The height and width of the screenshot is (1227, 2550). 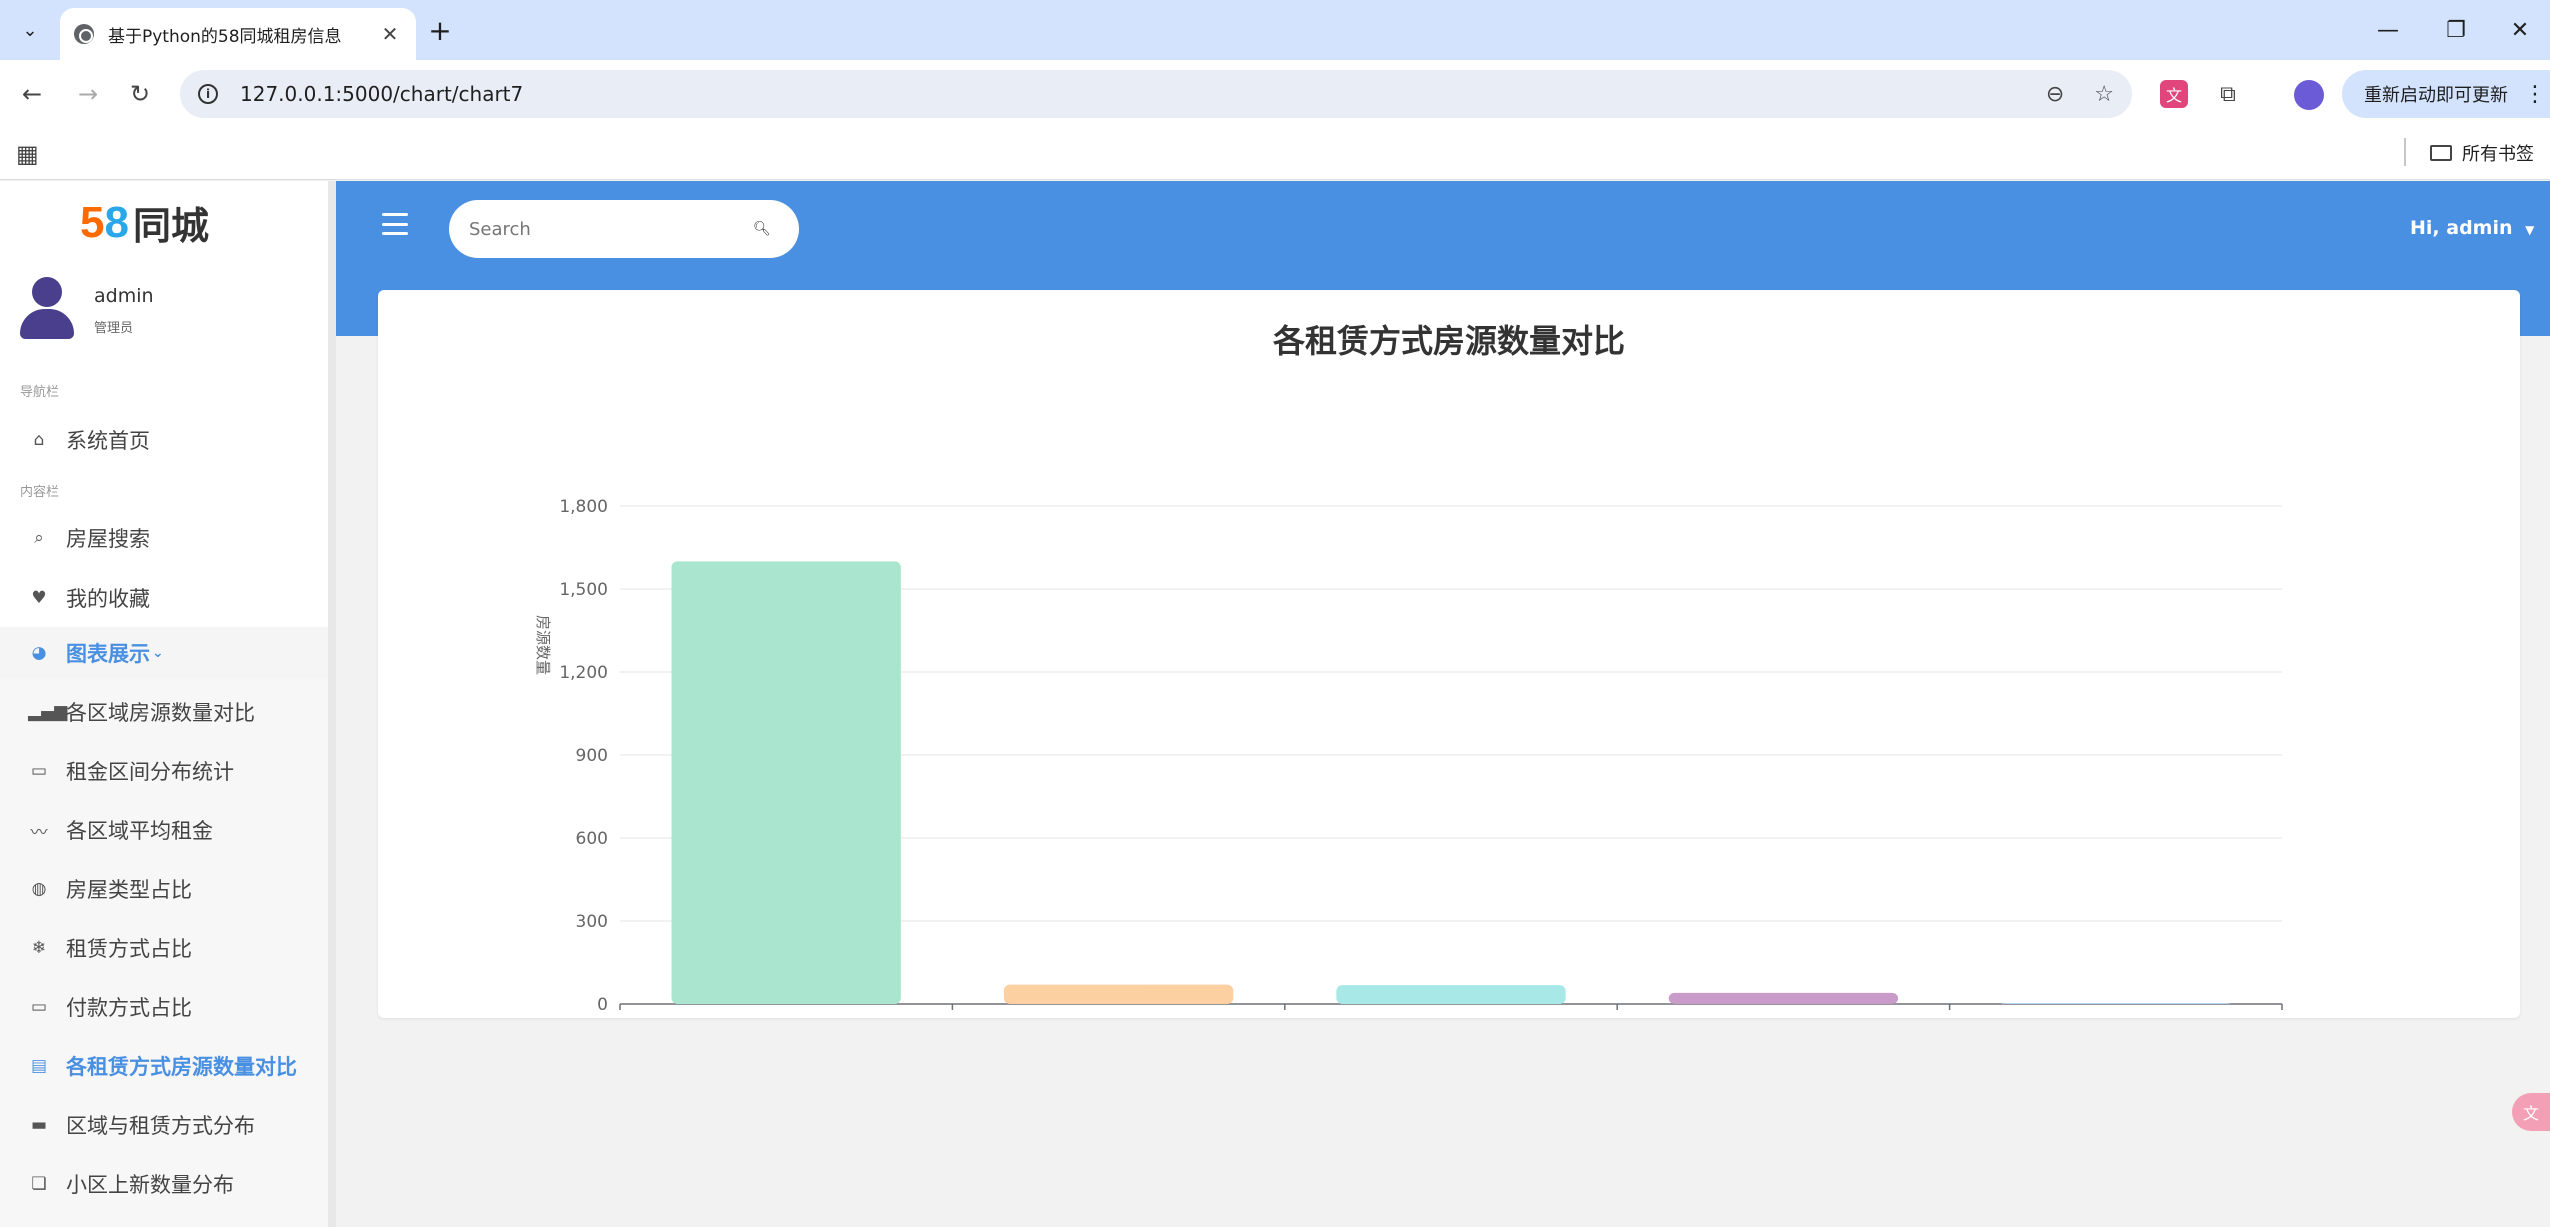 I want to click on sidebar-item-lease-ratio: ❄ 租赁方式占比, so click(x=164, y=948).